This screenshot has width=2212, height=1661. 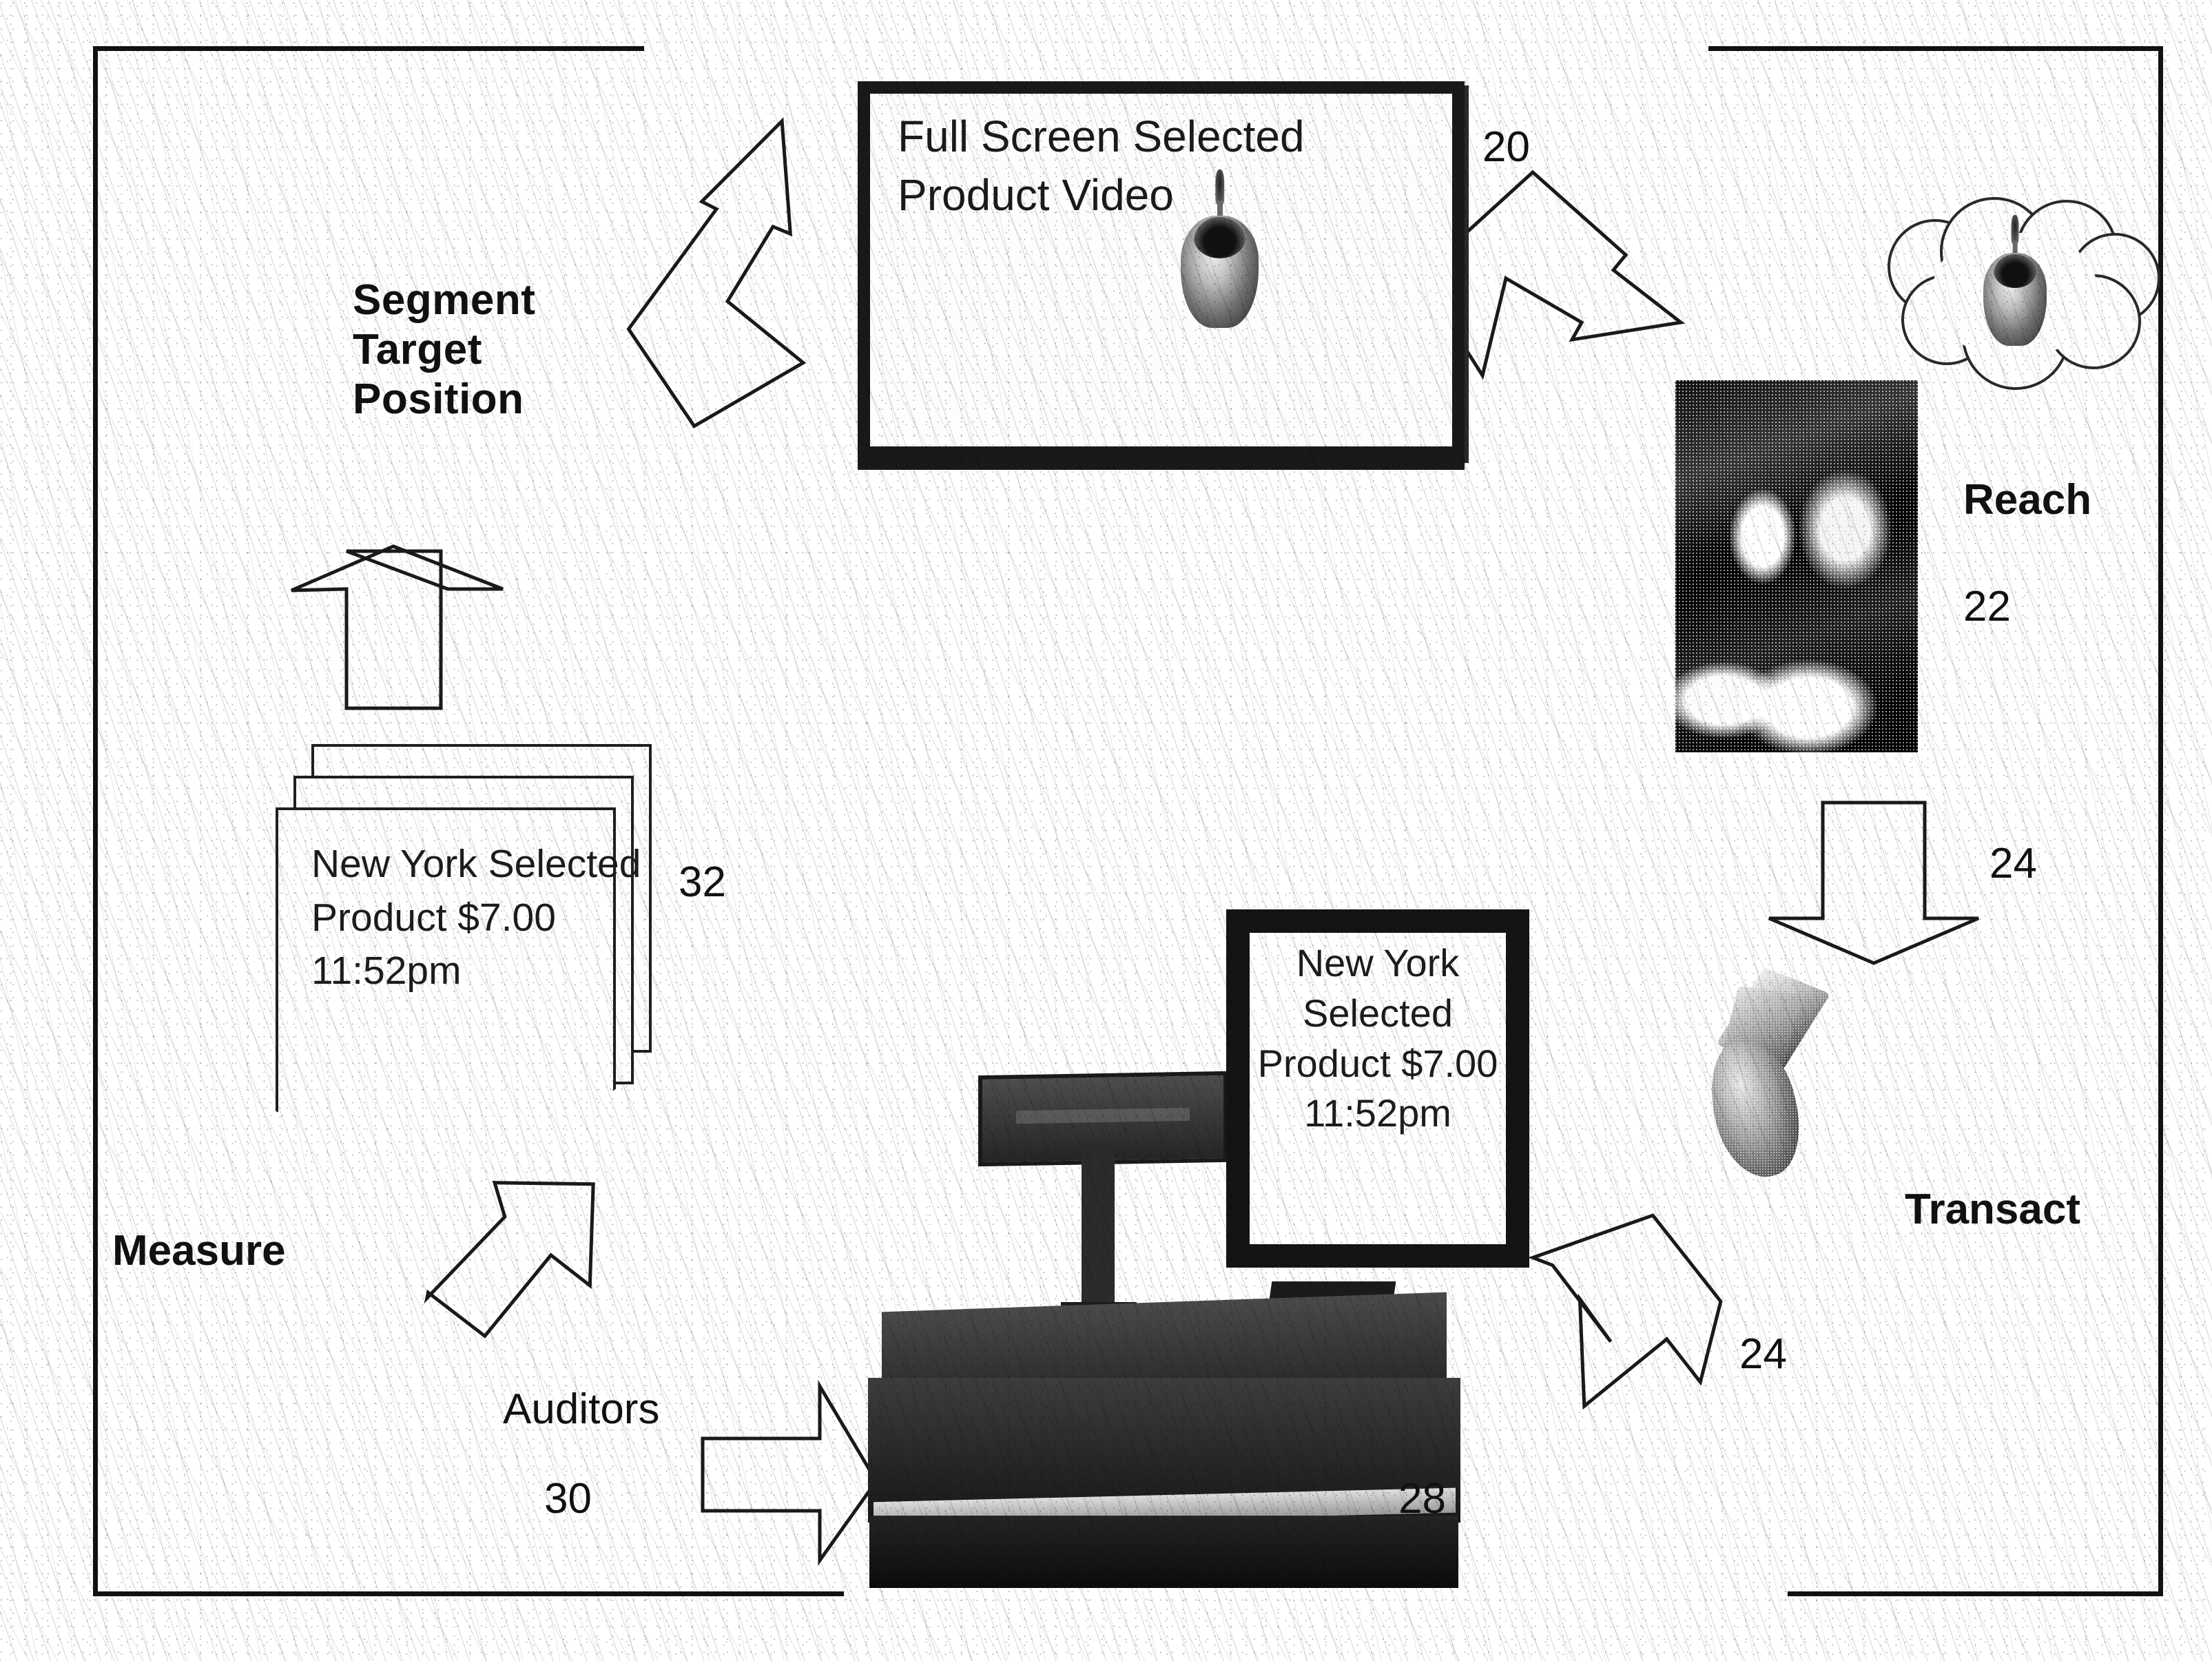 I want to click on hand-with-cash-icon, so click(x=1772, y=1078).